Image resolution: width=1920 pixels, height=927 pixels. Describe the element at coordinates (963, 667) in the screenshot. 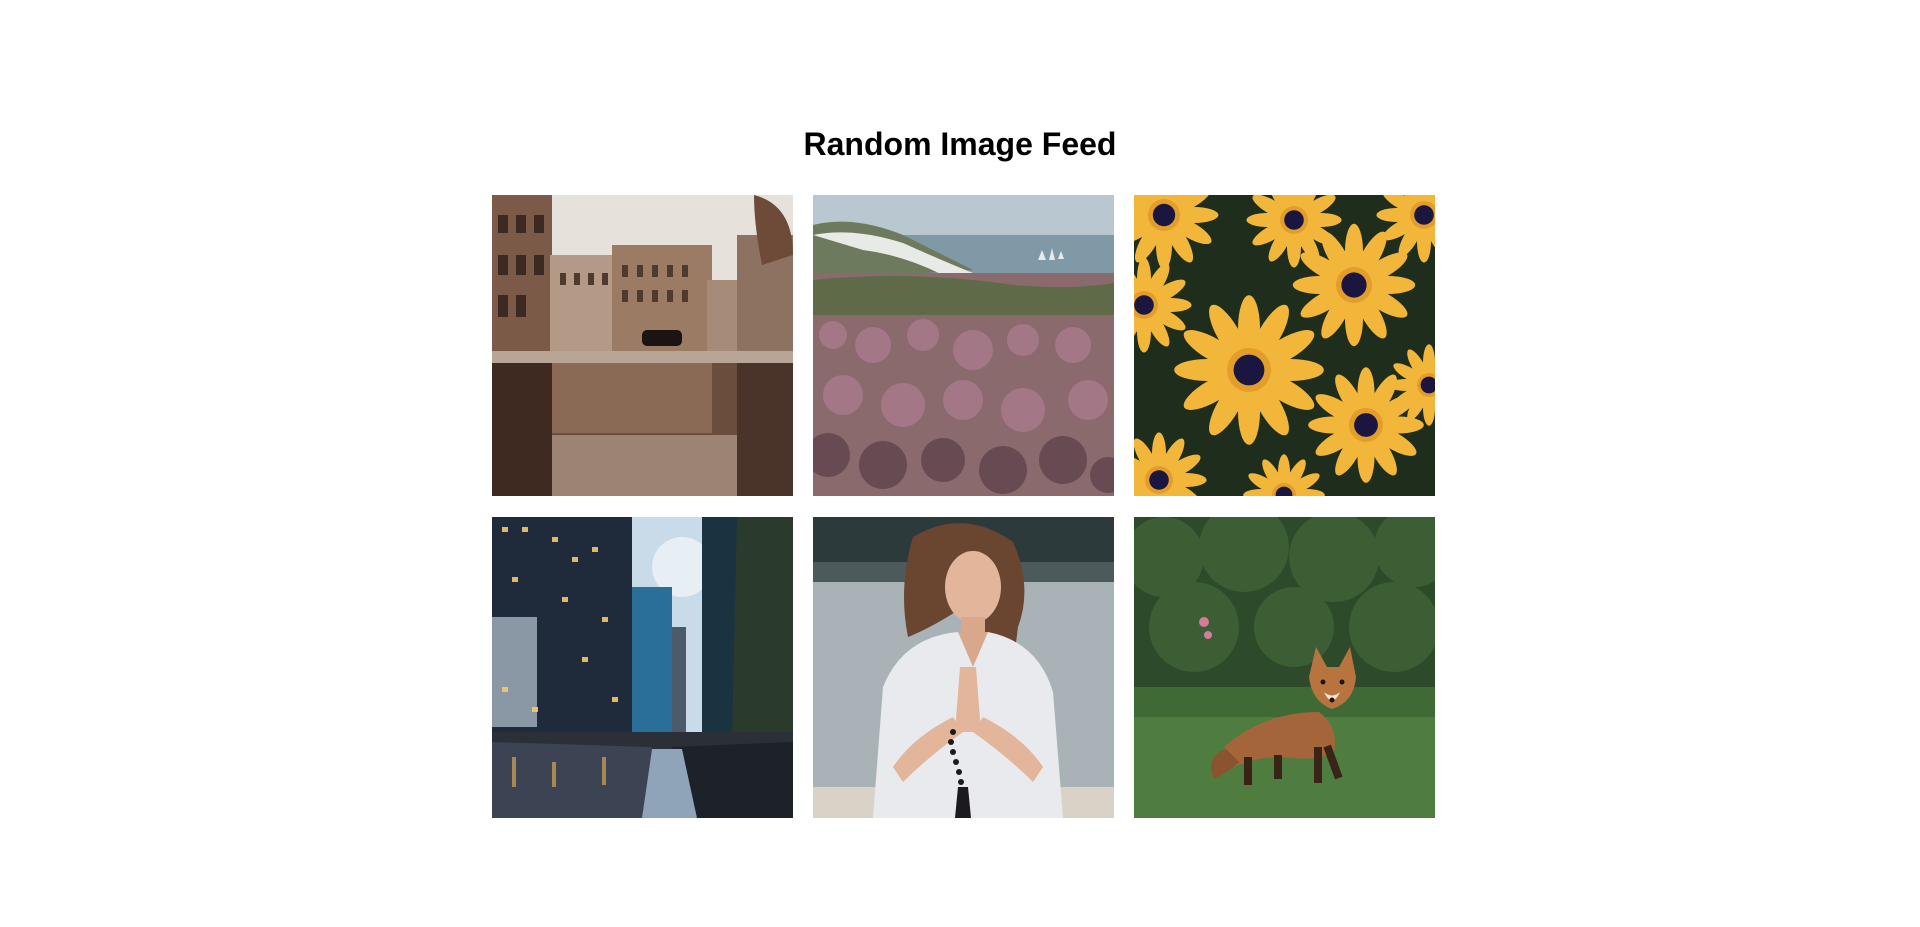

I see `feed-image-woman-praying-lakeside` at that location.